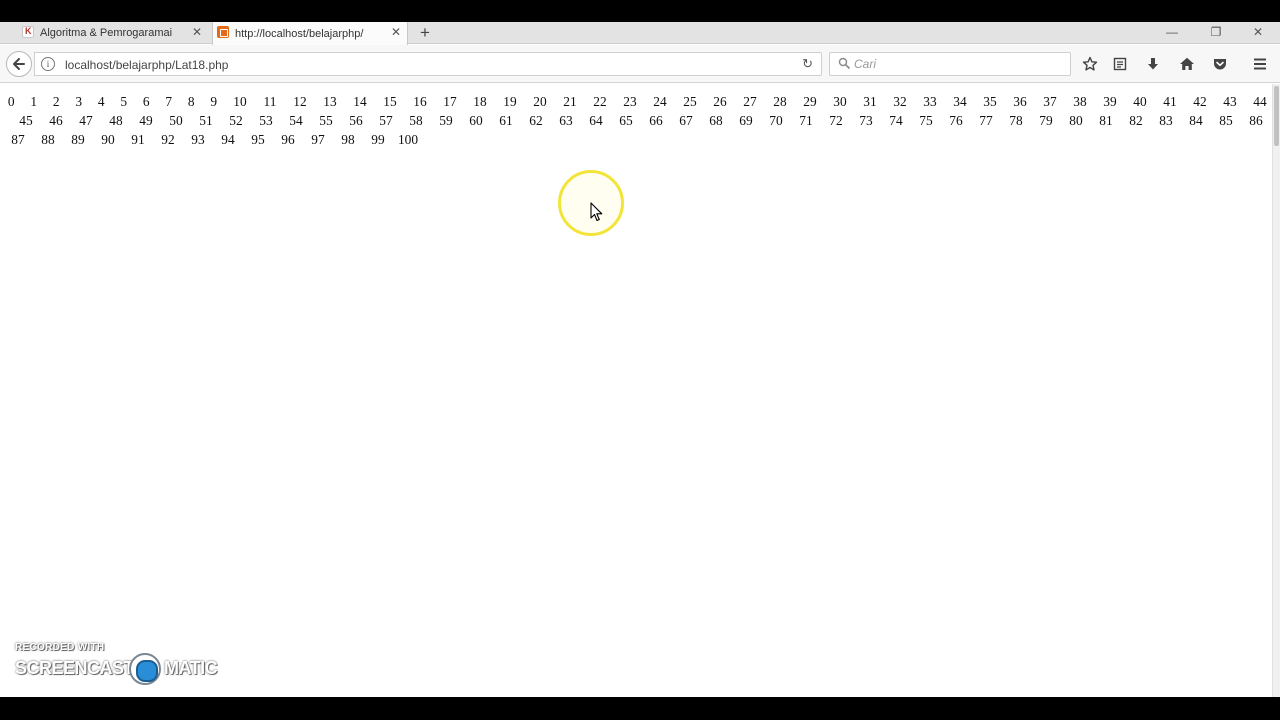 This screenshot has height=720, width=1280. What do you see at coordinates (1153, 64) in the screenshot?
I see `download-arrow-icon` at bounding box center [1153, 64].